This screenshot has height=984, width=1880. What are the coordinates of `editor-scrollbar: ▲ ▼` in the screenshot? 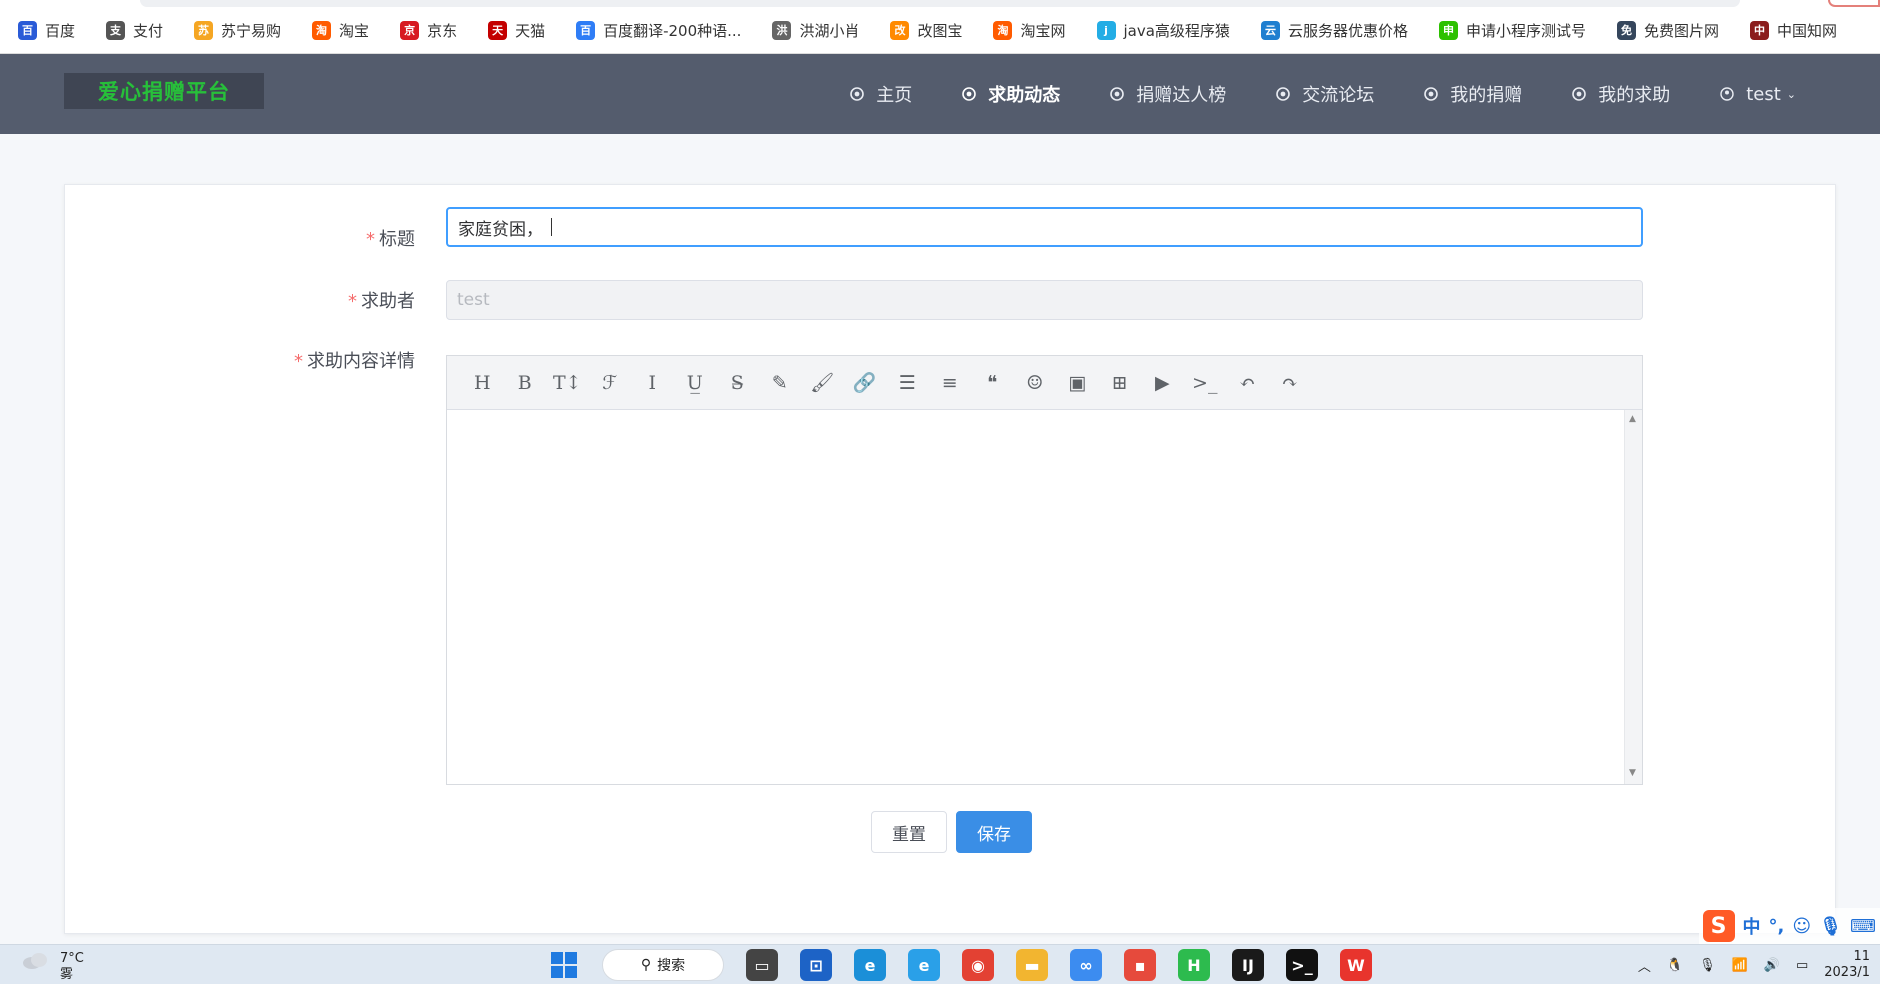 It's located at (1633, 597).